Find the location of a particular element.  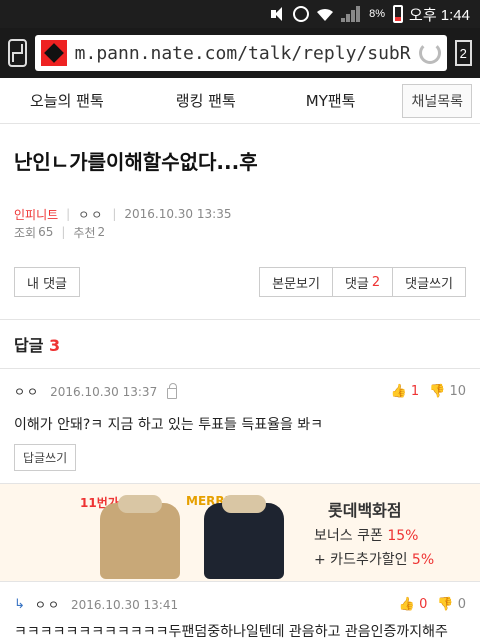

report-icon is located at coordinates (172, 391).